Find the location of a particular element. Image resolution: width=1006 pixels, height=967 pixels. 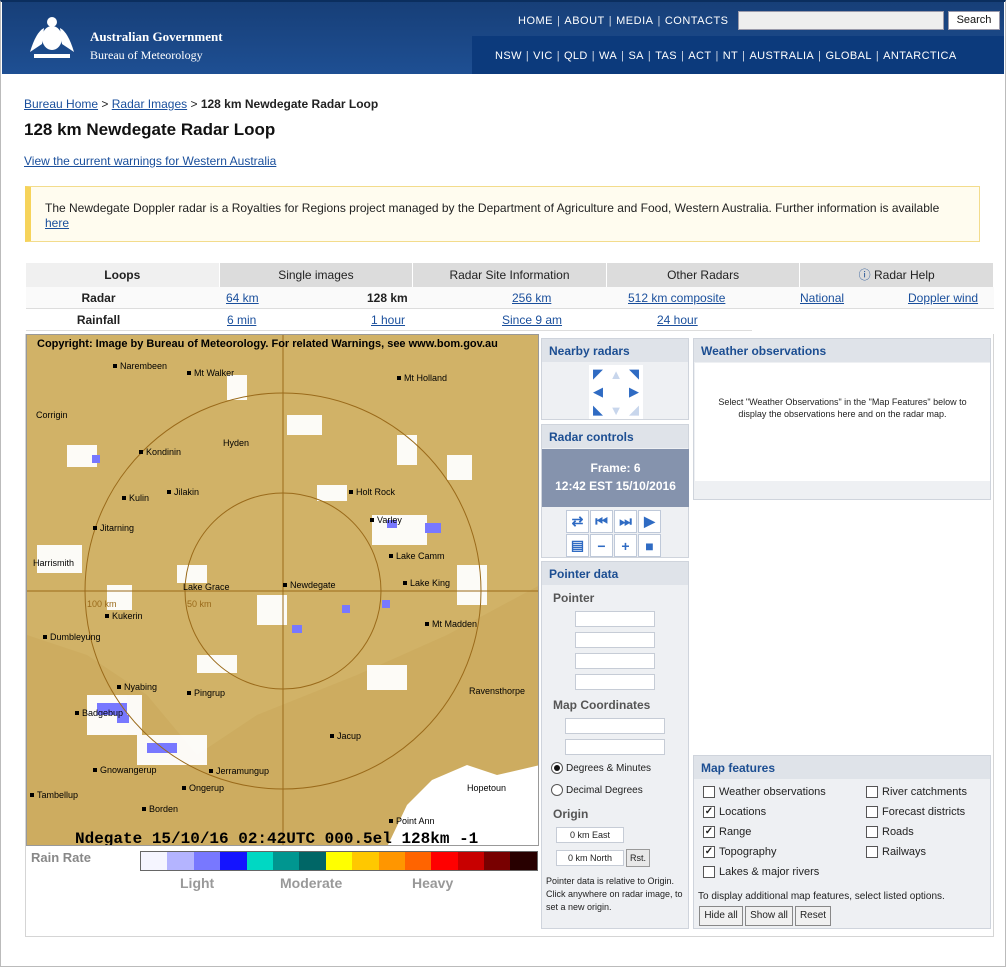

feature-lakes: Lakes & major rivers is located at coordinates (761, 872).